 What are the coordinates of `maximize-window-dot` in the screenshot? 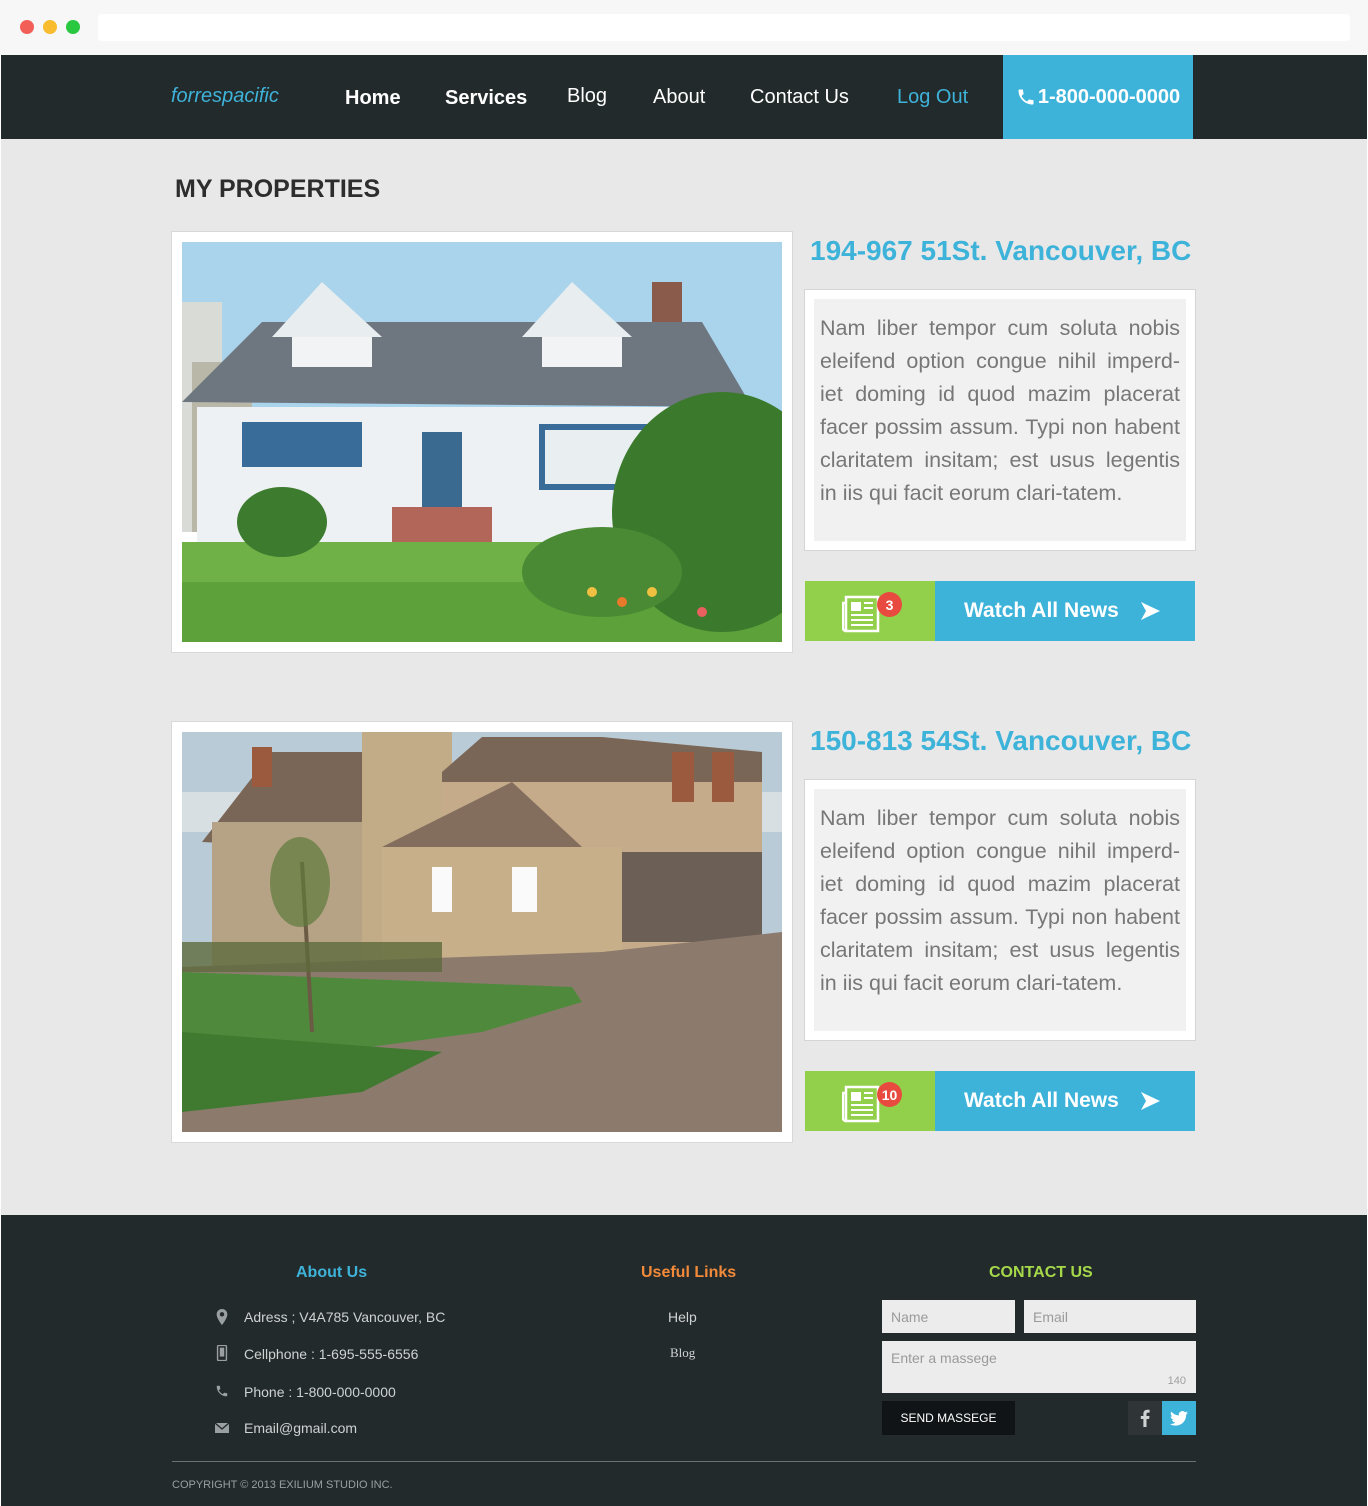 It's located at (73, 27).